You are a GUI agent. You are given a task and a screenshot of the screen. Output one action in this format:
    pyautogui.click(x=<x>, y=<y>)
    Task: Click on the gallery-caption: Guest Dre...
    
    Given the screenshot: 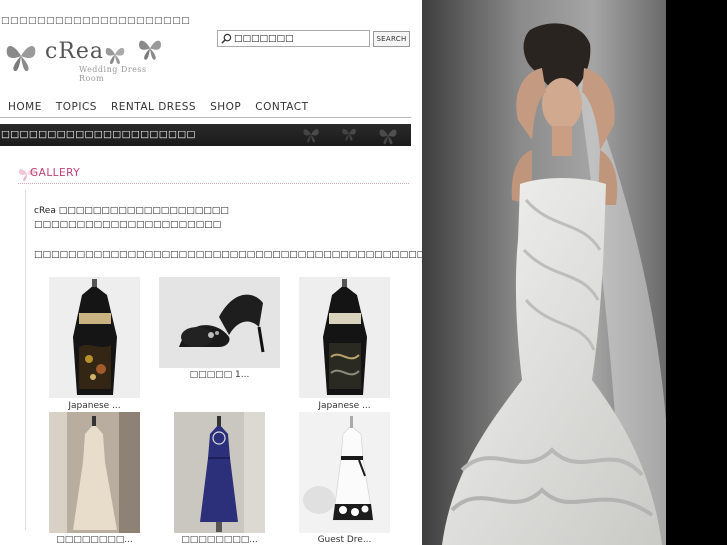 What is the action you would take?
    pyautogui.click(x=344, y=540)
    